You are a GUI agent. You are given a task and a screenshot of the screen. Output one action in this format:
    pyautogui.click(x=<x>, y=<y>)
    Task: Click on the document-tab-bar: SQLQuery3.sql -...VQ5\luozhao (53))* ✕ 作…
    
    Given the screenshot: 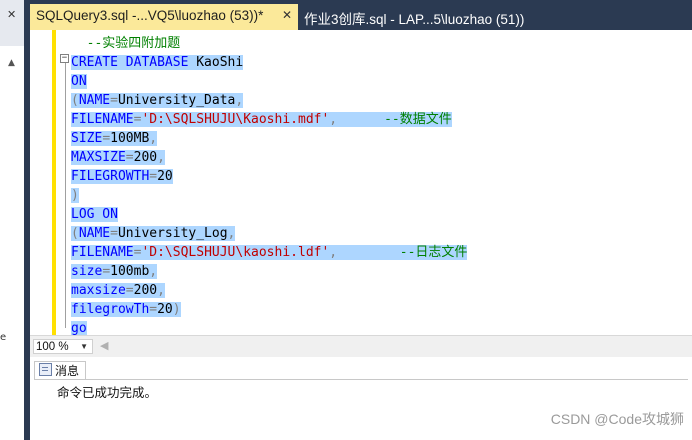 What is the action you would take?
    pyautogui.click(x=361, y=15)
    